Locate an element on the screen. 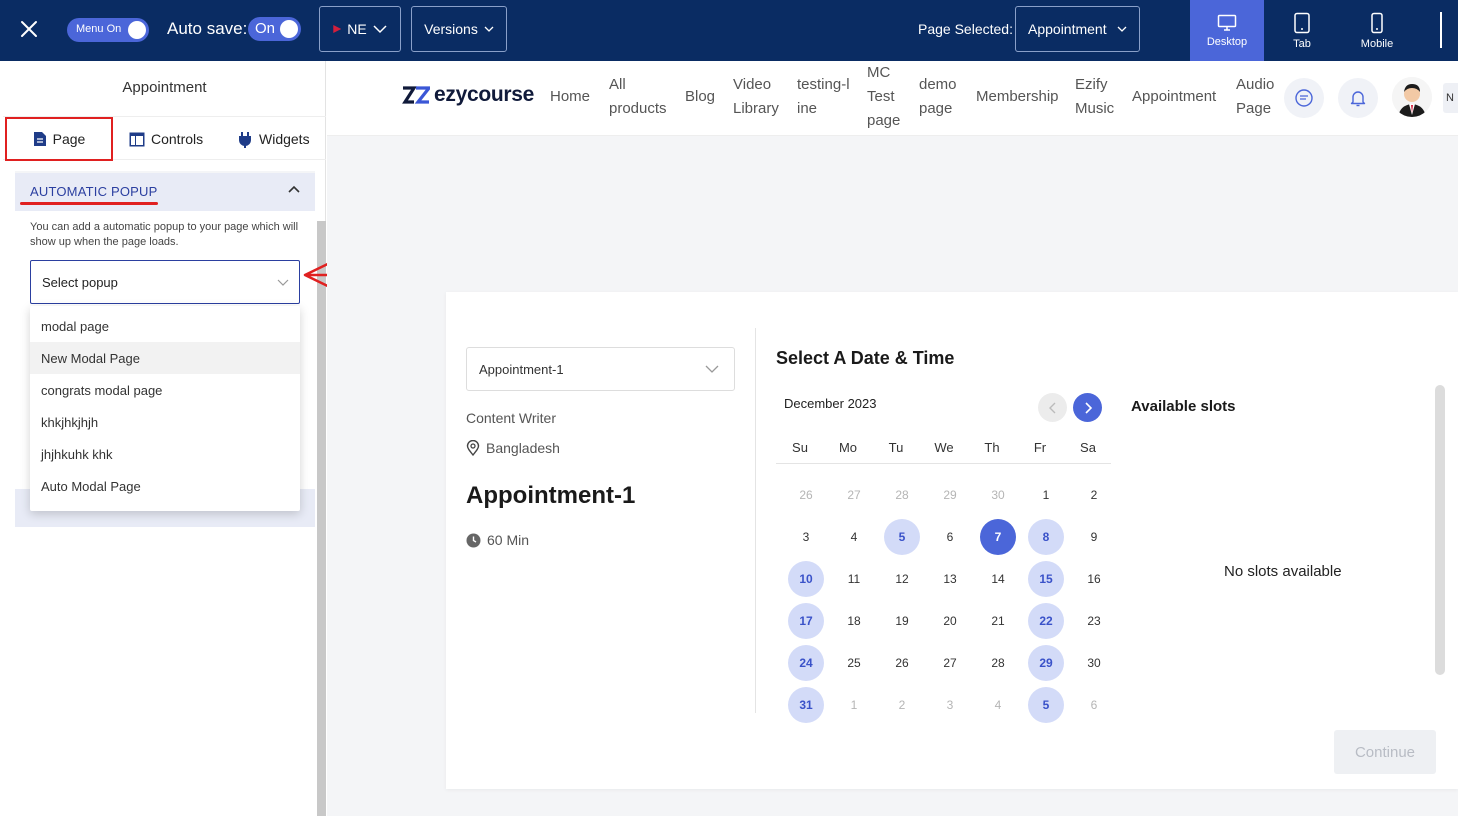  nav-link-home: Home is located at coordinates (570, 97).